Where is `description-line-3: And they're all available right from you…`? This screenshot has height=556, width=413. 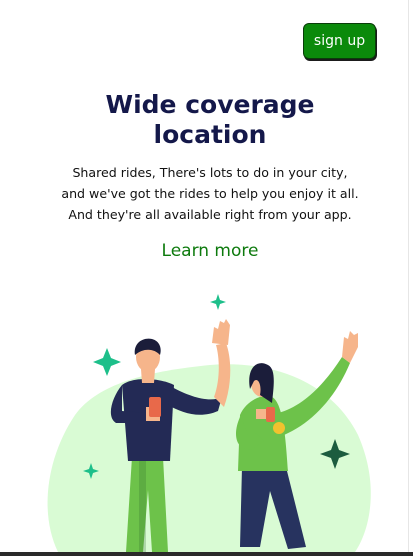
description-line-3: And they're all available right from you… is located at coordinates (210, 214).